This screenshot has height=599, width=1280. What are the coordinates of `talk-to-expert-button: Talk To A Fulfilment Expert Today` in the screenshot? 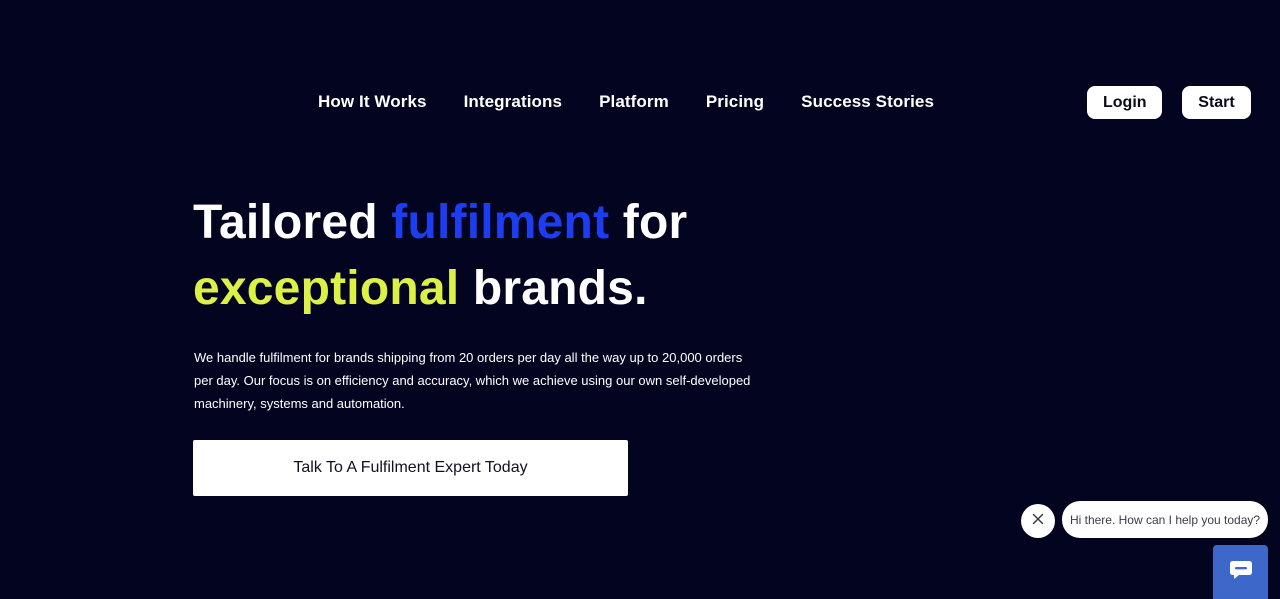 It's located at (410, 468).